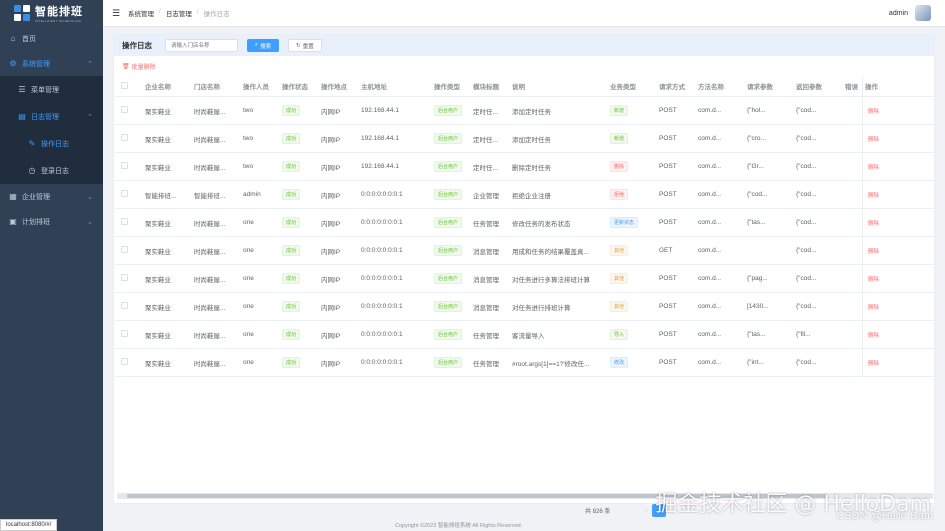  Describe the element at coordinates (45, 90) in the screenshot. I see `sidebar-item-label: 菜单管理` at that location.